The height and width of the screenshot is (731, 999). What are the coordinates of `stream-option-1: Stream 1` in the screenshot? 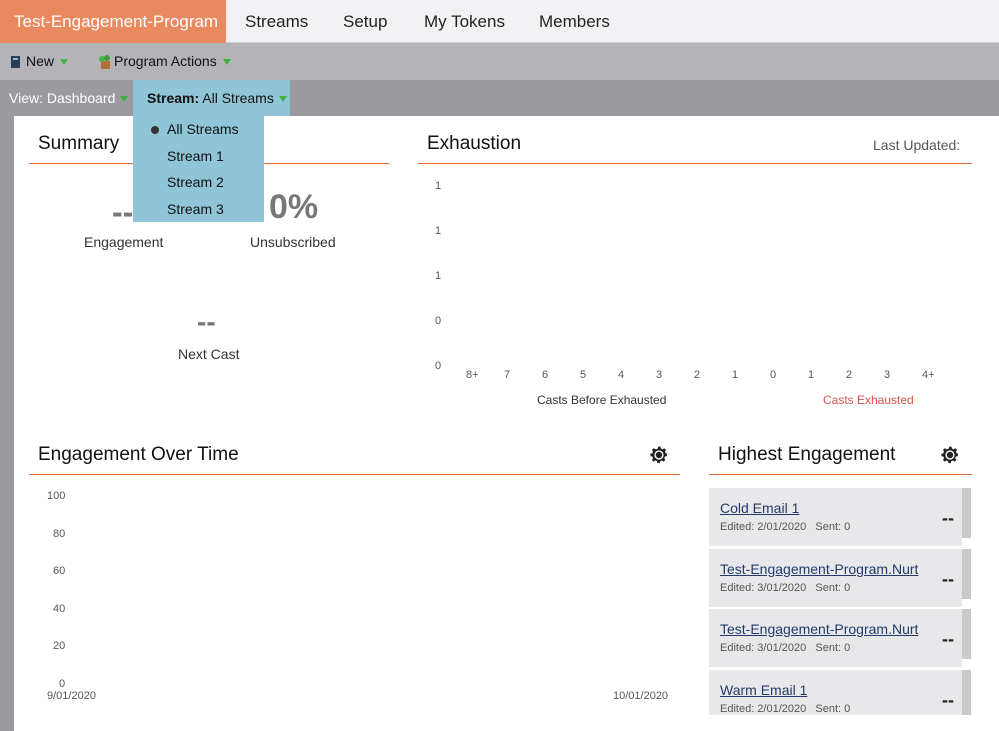 It's located at (195, 156).